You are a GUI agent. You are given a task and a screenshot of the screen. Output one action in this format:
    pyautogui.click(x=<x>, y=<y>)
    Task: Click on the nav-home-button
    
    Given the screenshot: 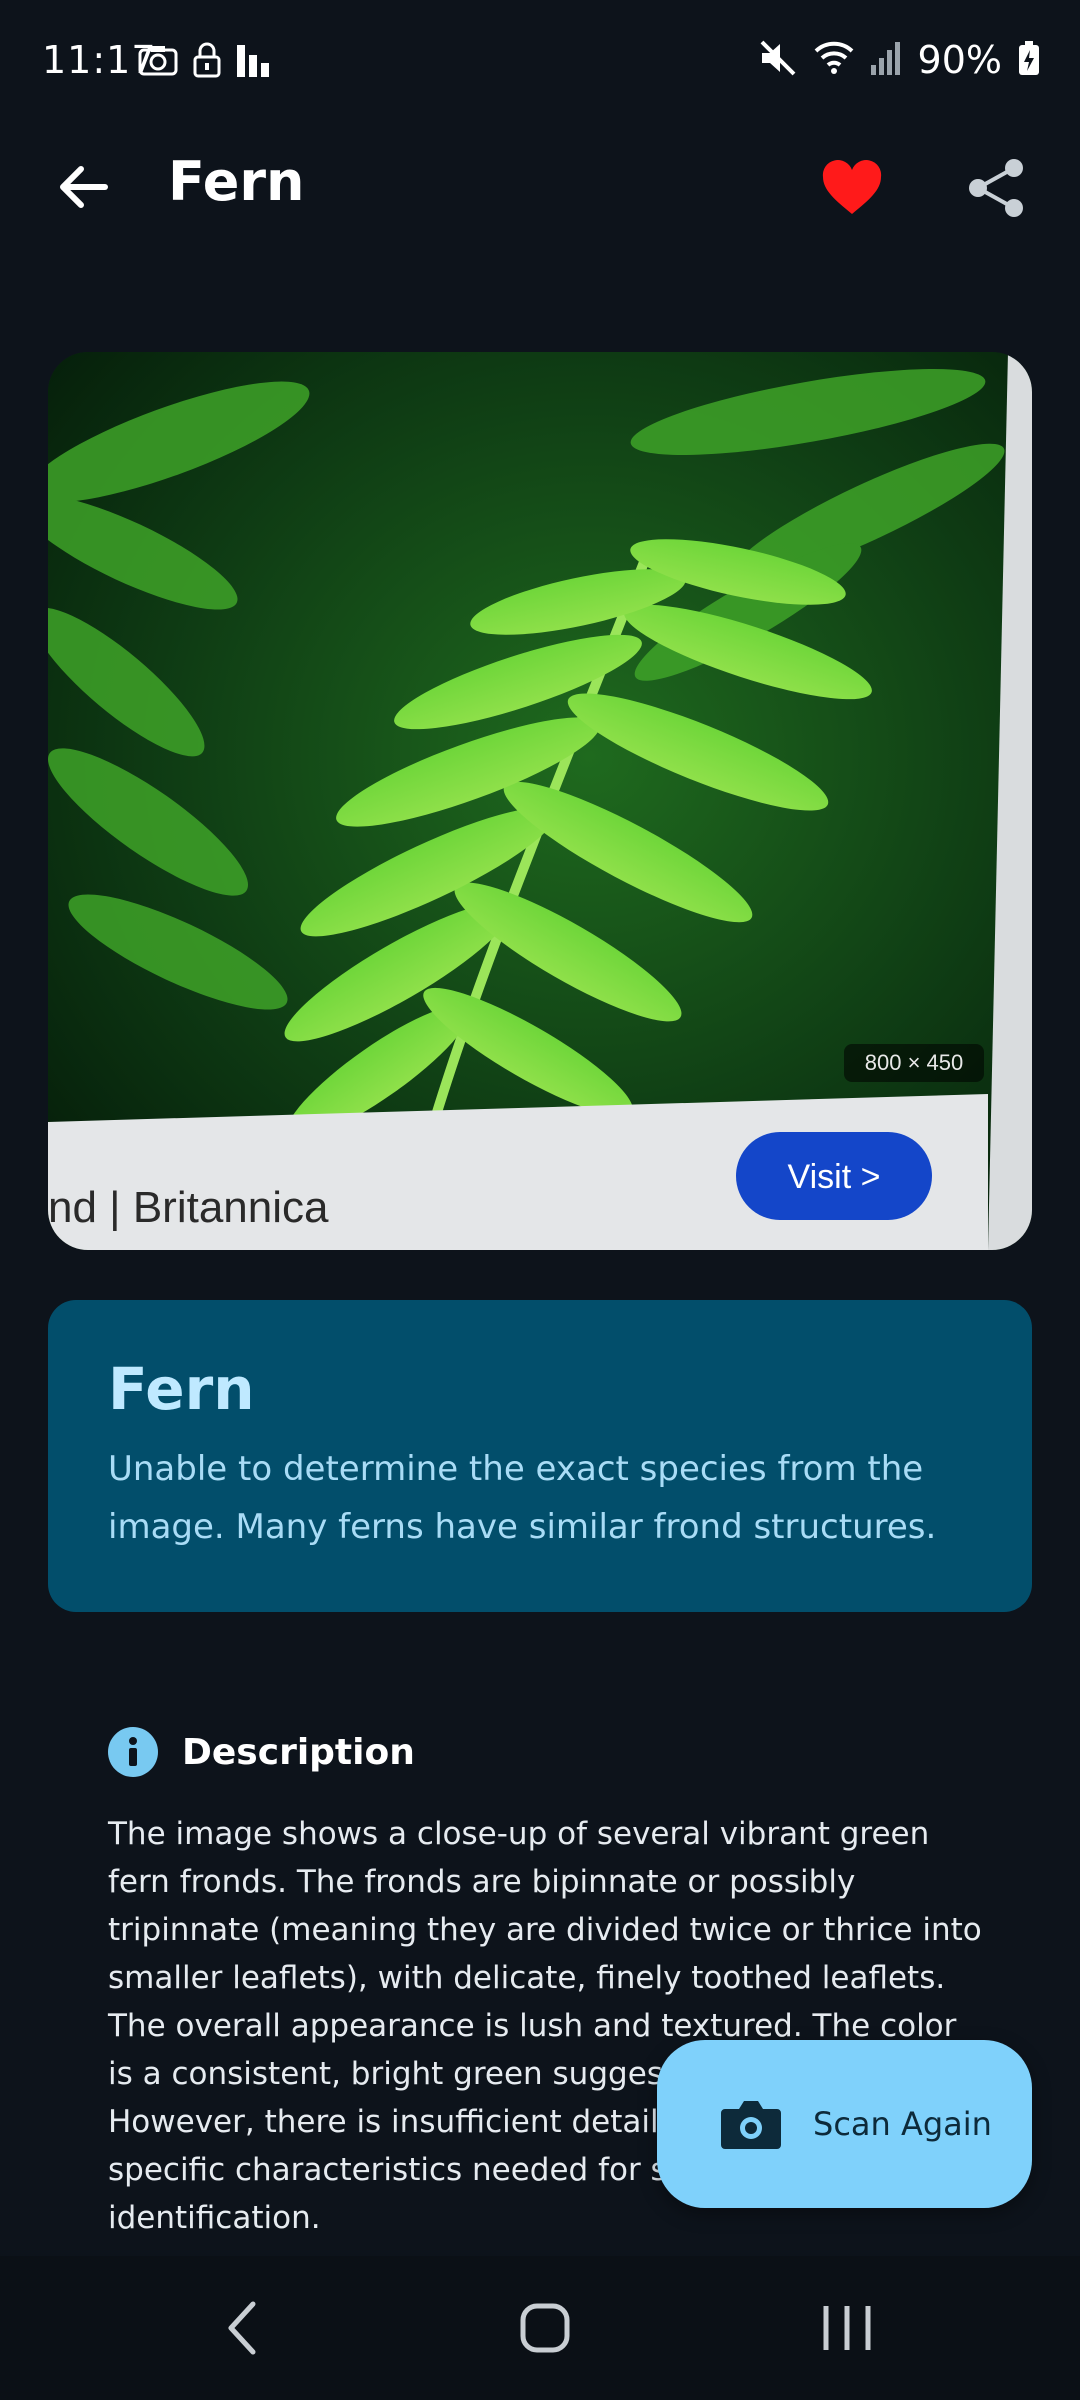 What is the action you would take?
    pyautogui.click(x=545, y=2328)
    